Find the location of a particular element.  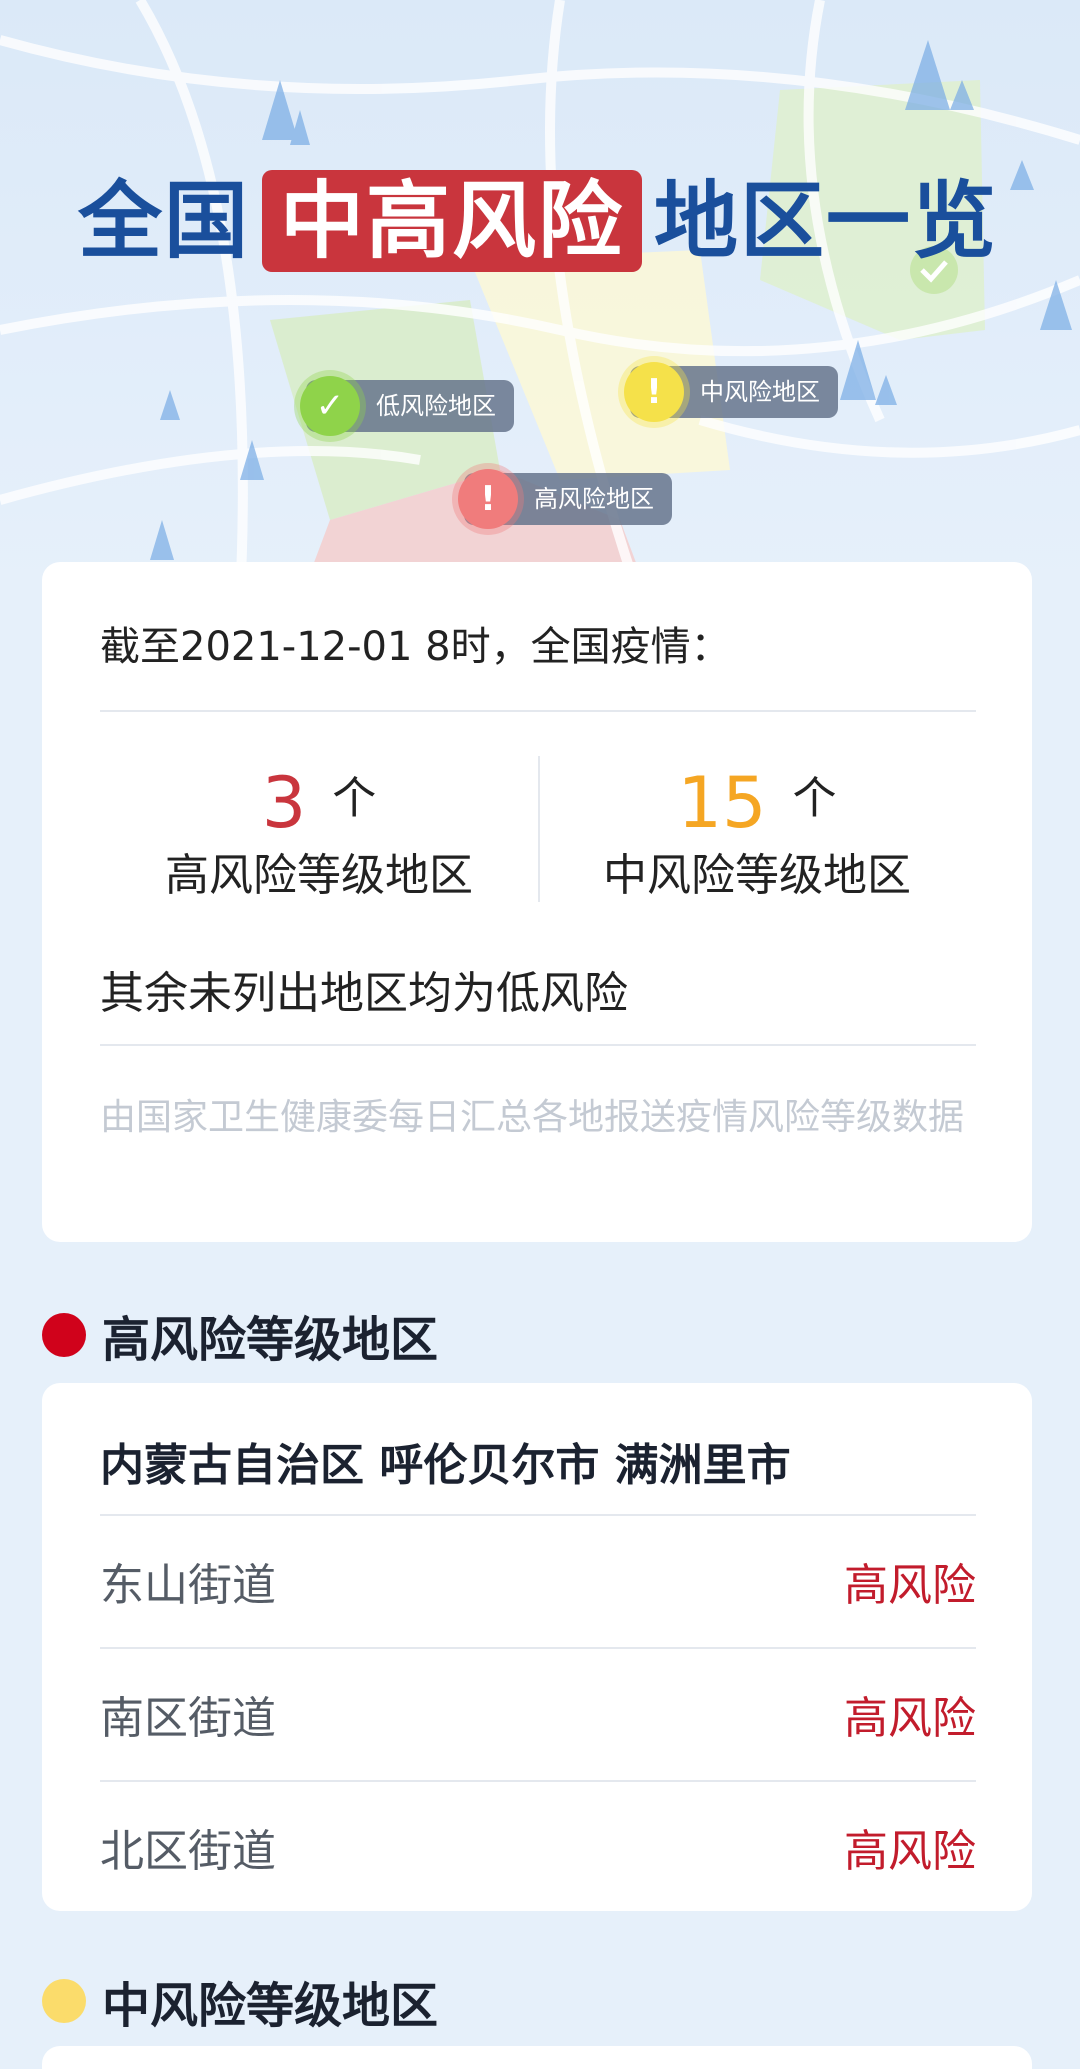

mid-risk-area-card is located at coordinates (537, 2057).